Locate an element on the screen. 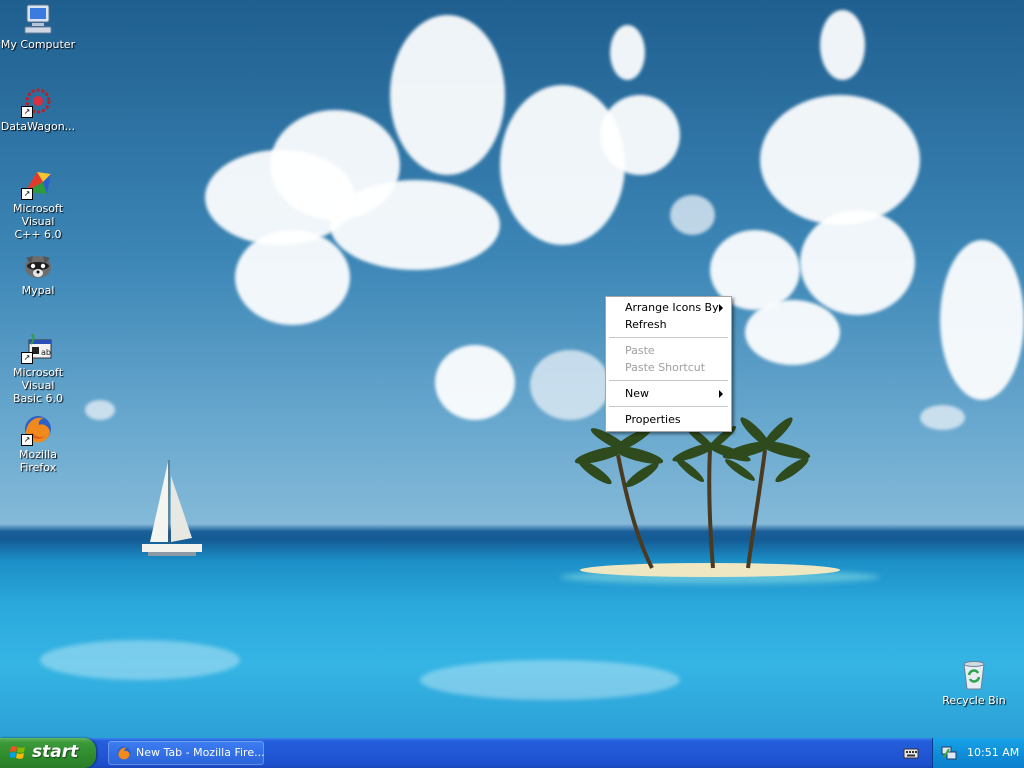  menu-item-label: New is located at coordinates (637, 393).